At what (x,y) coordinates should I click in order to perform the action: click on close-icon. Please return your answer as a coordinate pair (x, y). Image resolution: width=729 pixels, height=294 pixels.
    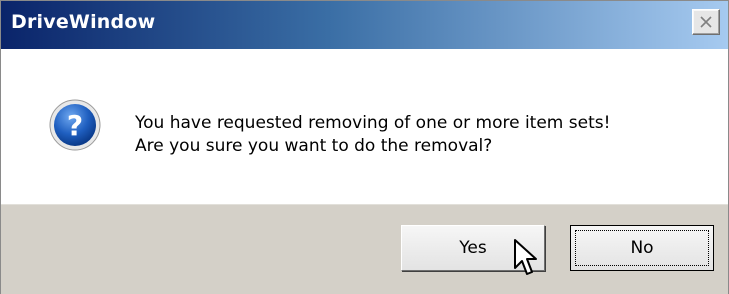
    Looking at the image, I should click on (706, 22).